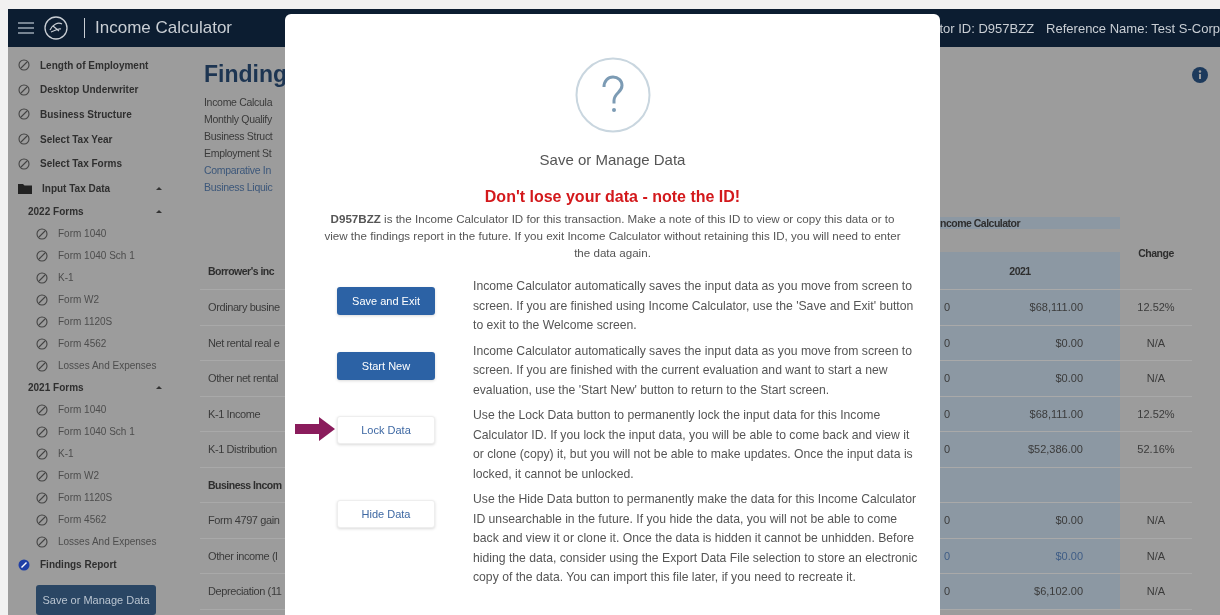  What do you see at coordinates (238, 119) in the screenshot?
I see `summary-line: Monthly Qualify` at bounding box center [238, 119].